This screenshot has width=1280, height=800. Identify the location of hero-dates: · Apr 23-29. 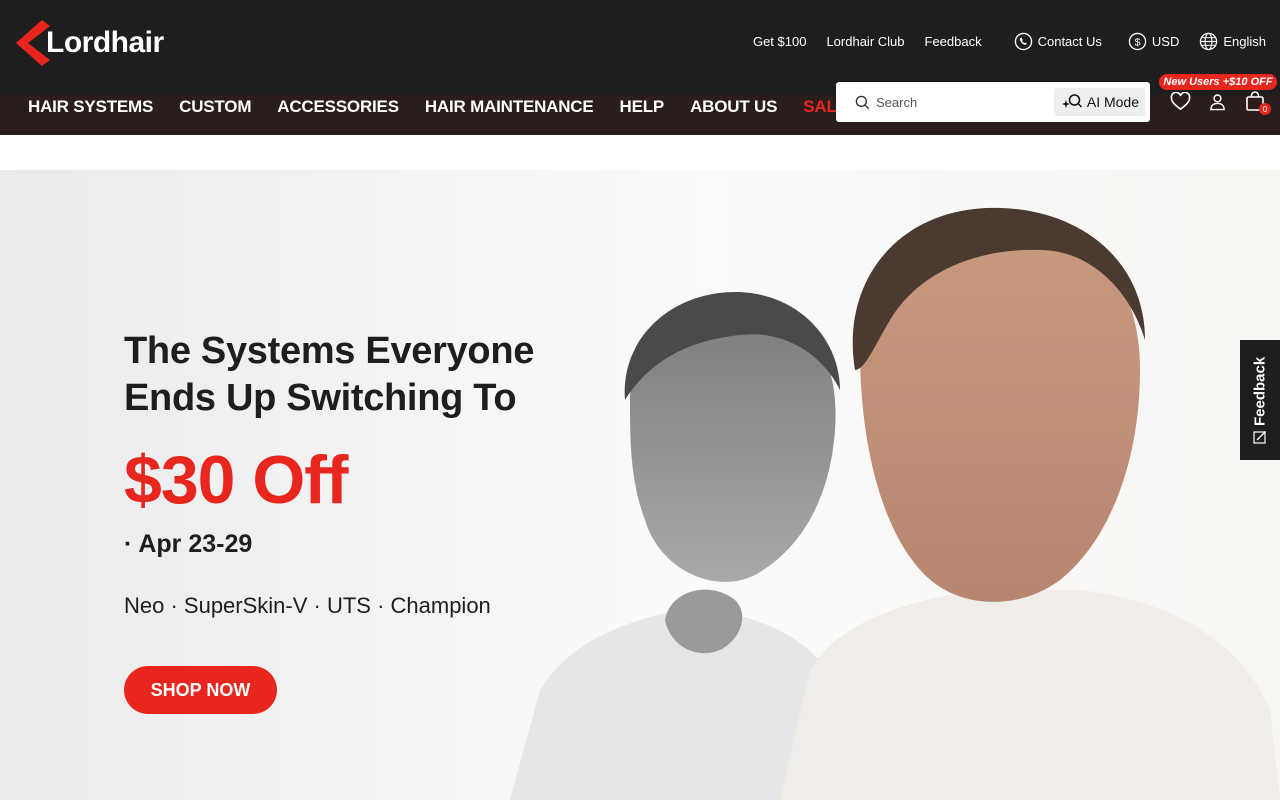
(188, 544).